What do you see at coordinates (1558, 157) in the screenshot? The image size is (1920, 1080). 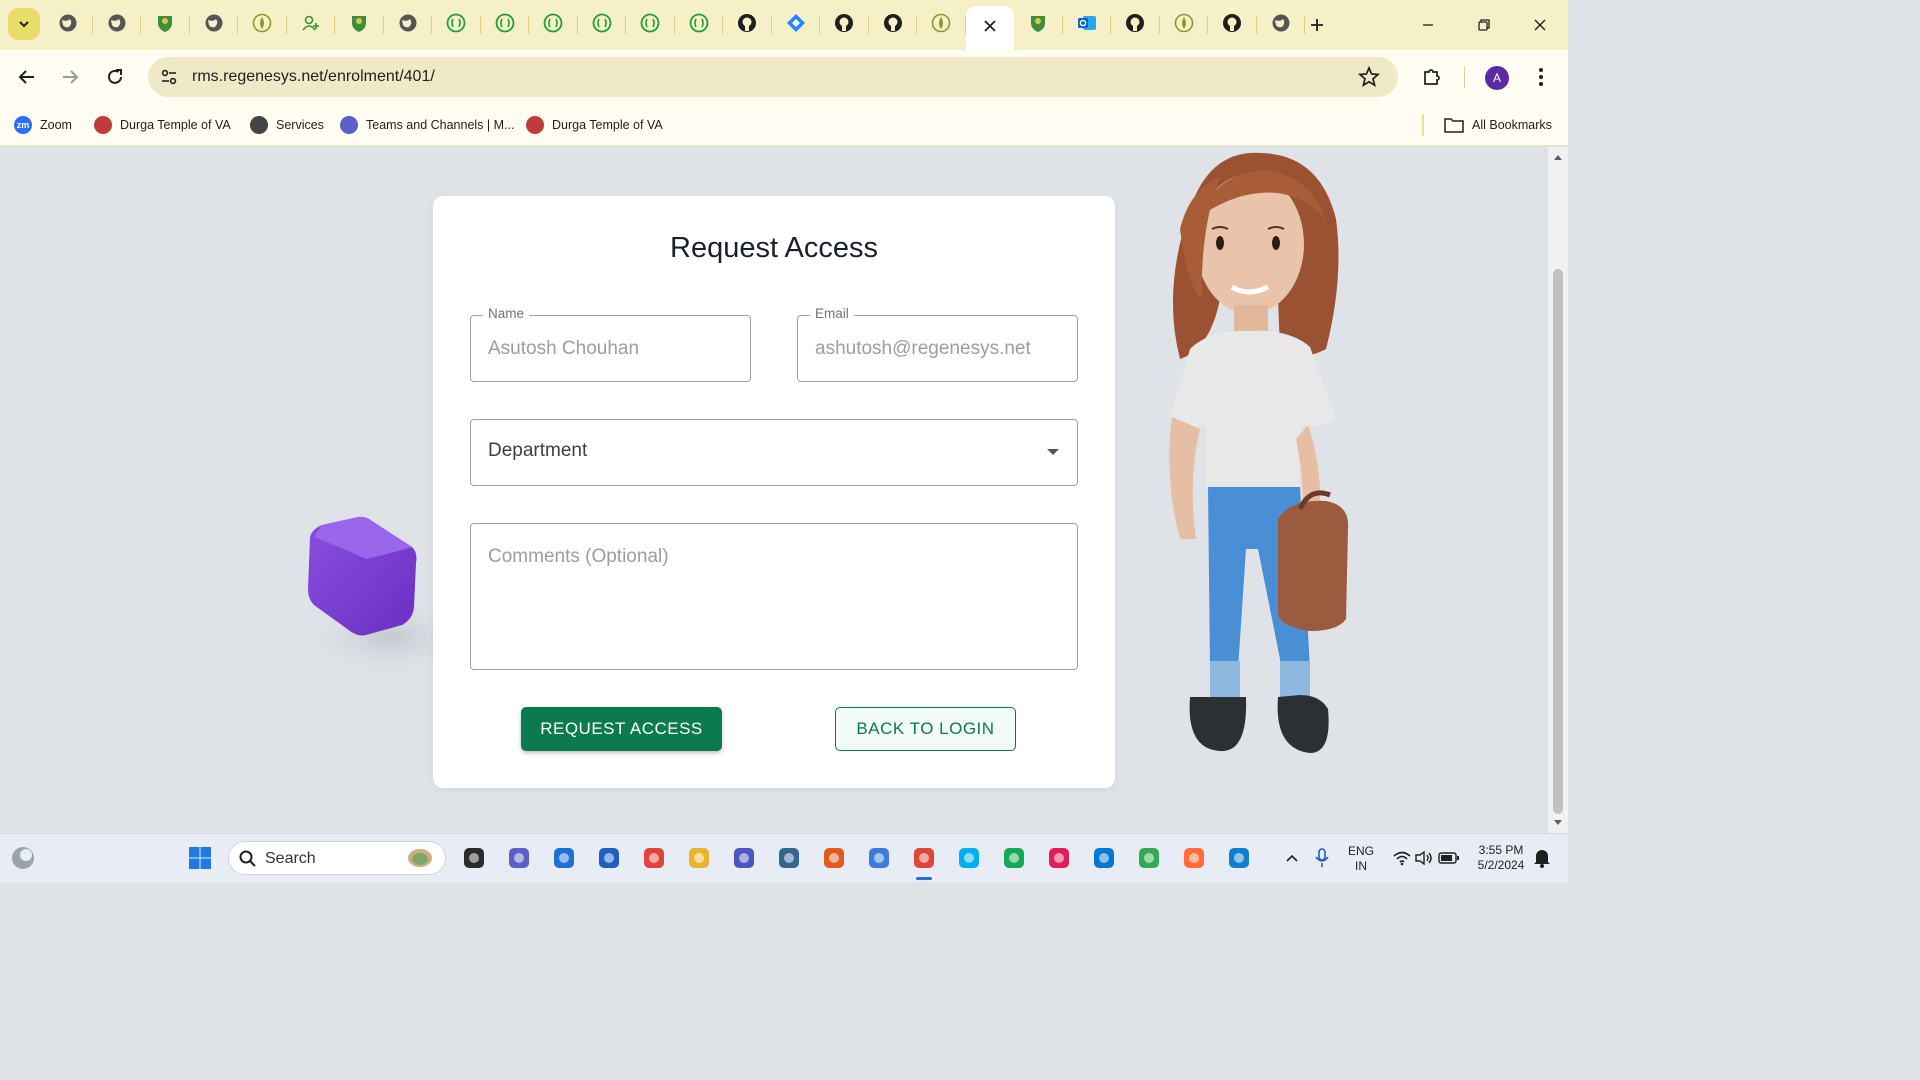 I see `scroll-up-icon` at bounding box center [1558, 157].